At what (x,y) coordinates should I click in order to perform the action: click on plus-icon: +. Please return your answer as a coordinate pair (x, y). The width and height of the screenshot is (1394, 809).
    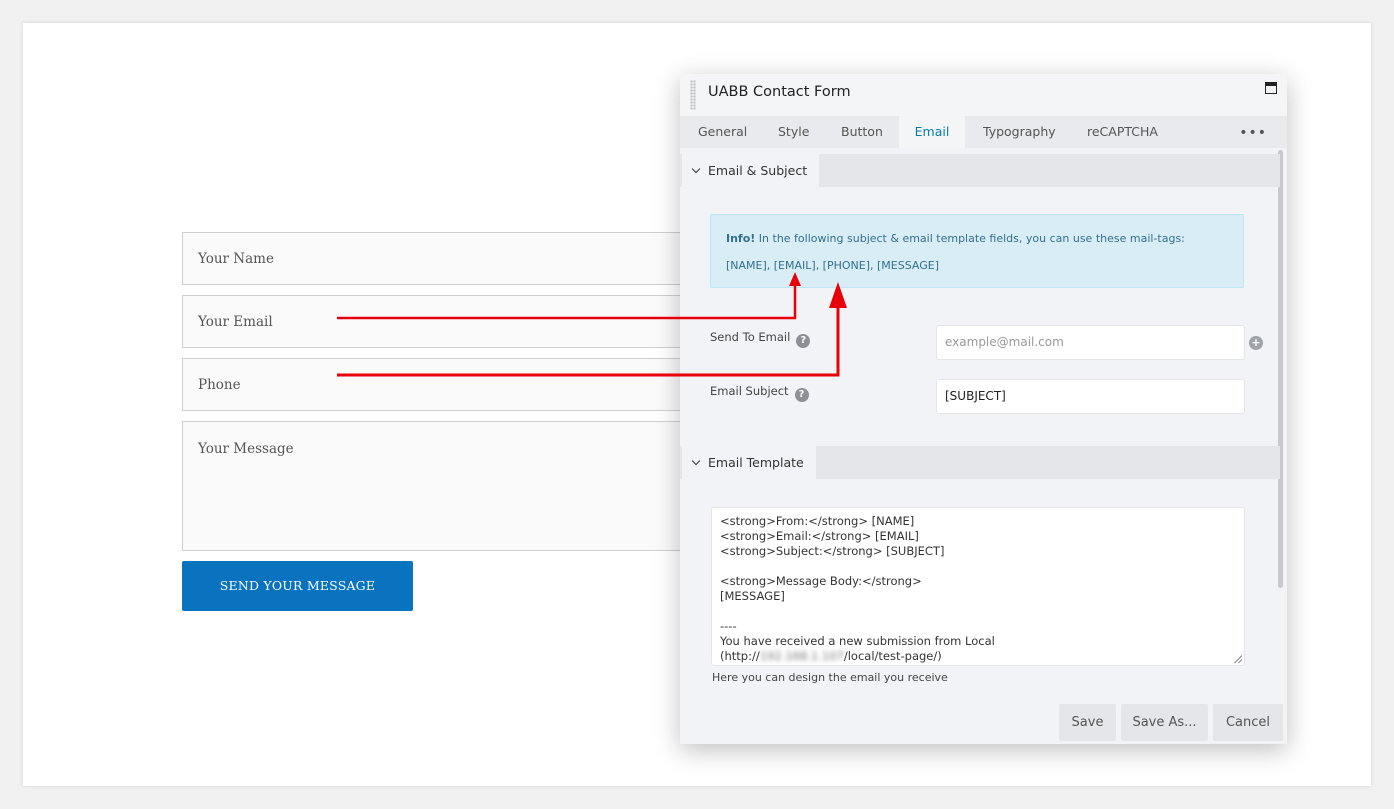
    Looking at the image, I should click on (1256, 343).